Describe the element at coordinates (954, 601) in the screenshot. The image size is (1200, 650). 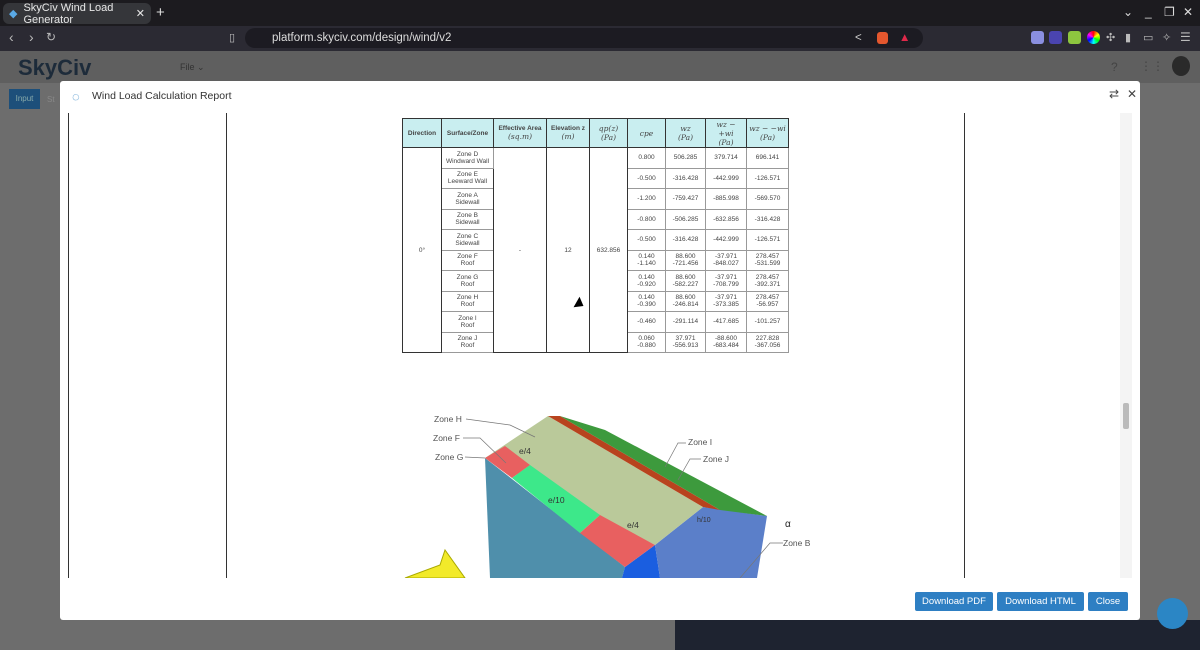
I see `download-pdf-button: Download PDF` at that location.